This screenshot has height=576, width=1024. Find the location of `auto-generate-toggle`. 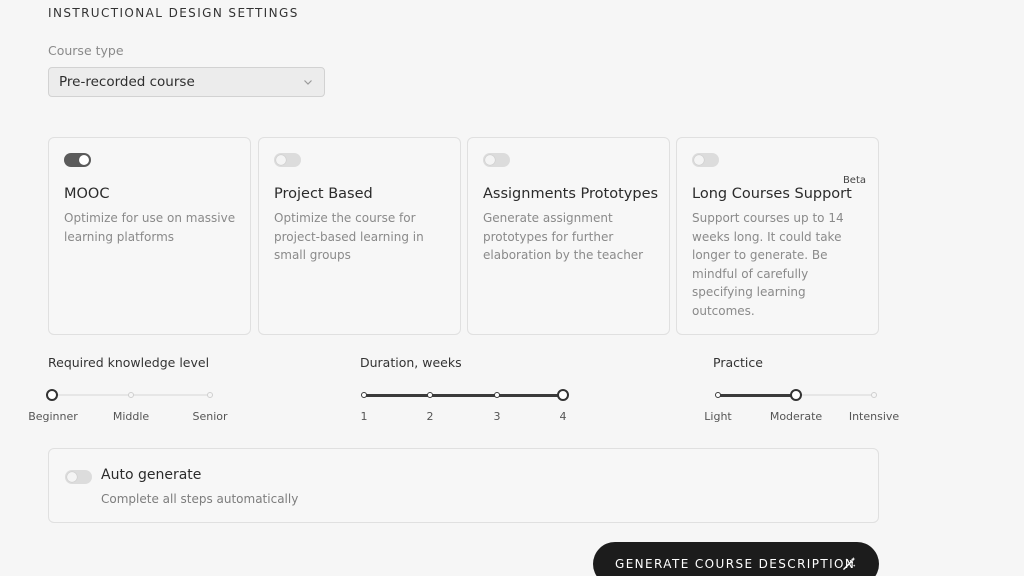

auto-generate-toggle is located at coordinates (78, 477).